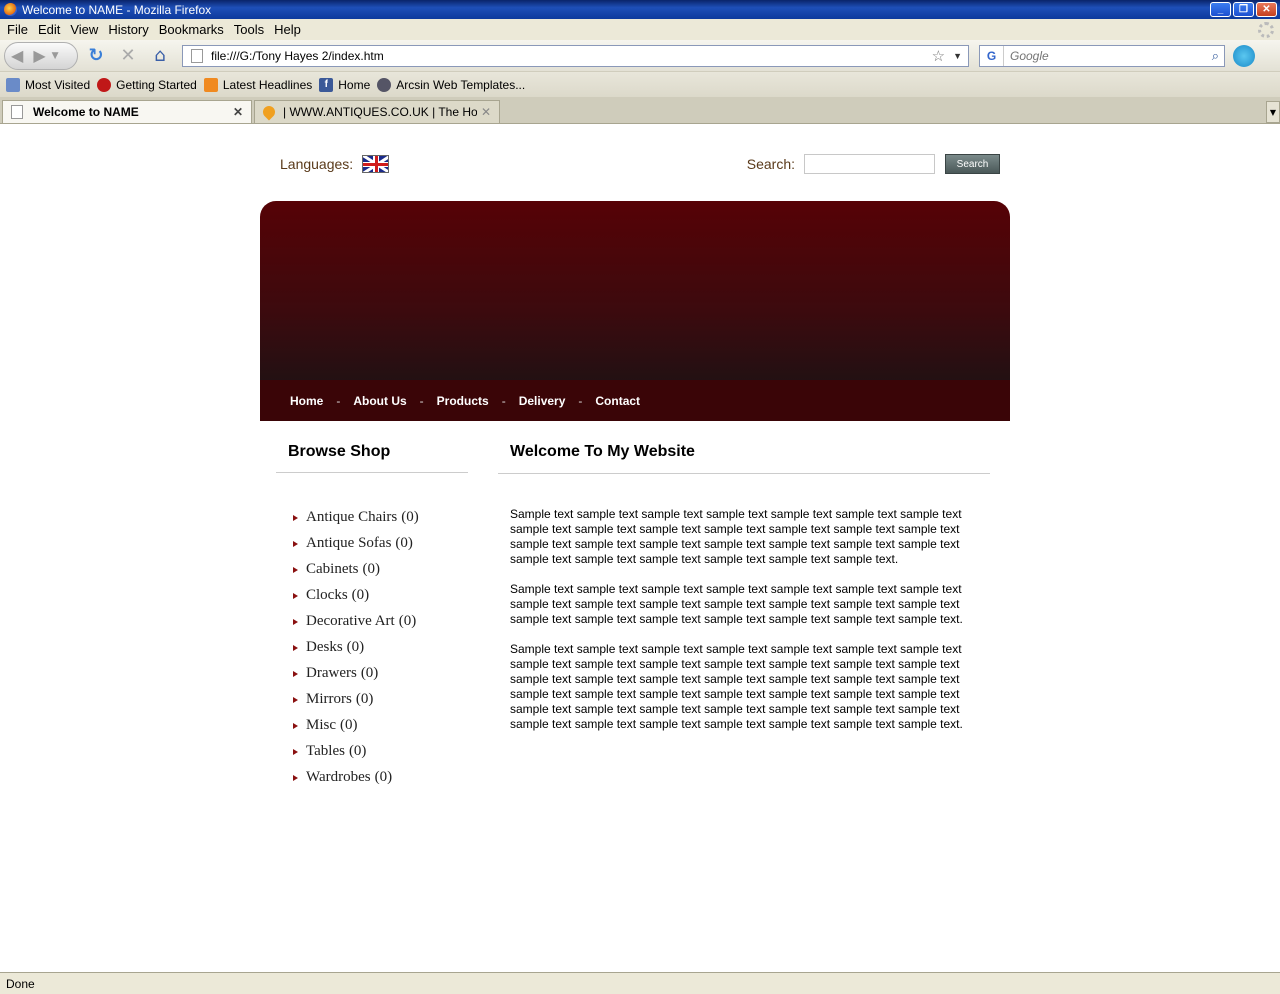  I want to click on uk-flag-icon, so click(376, 164).